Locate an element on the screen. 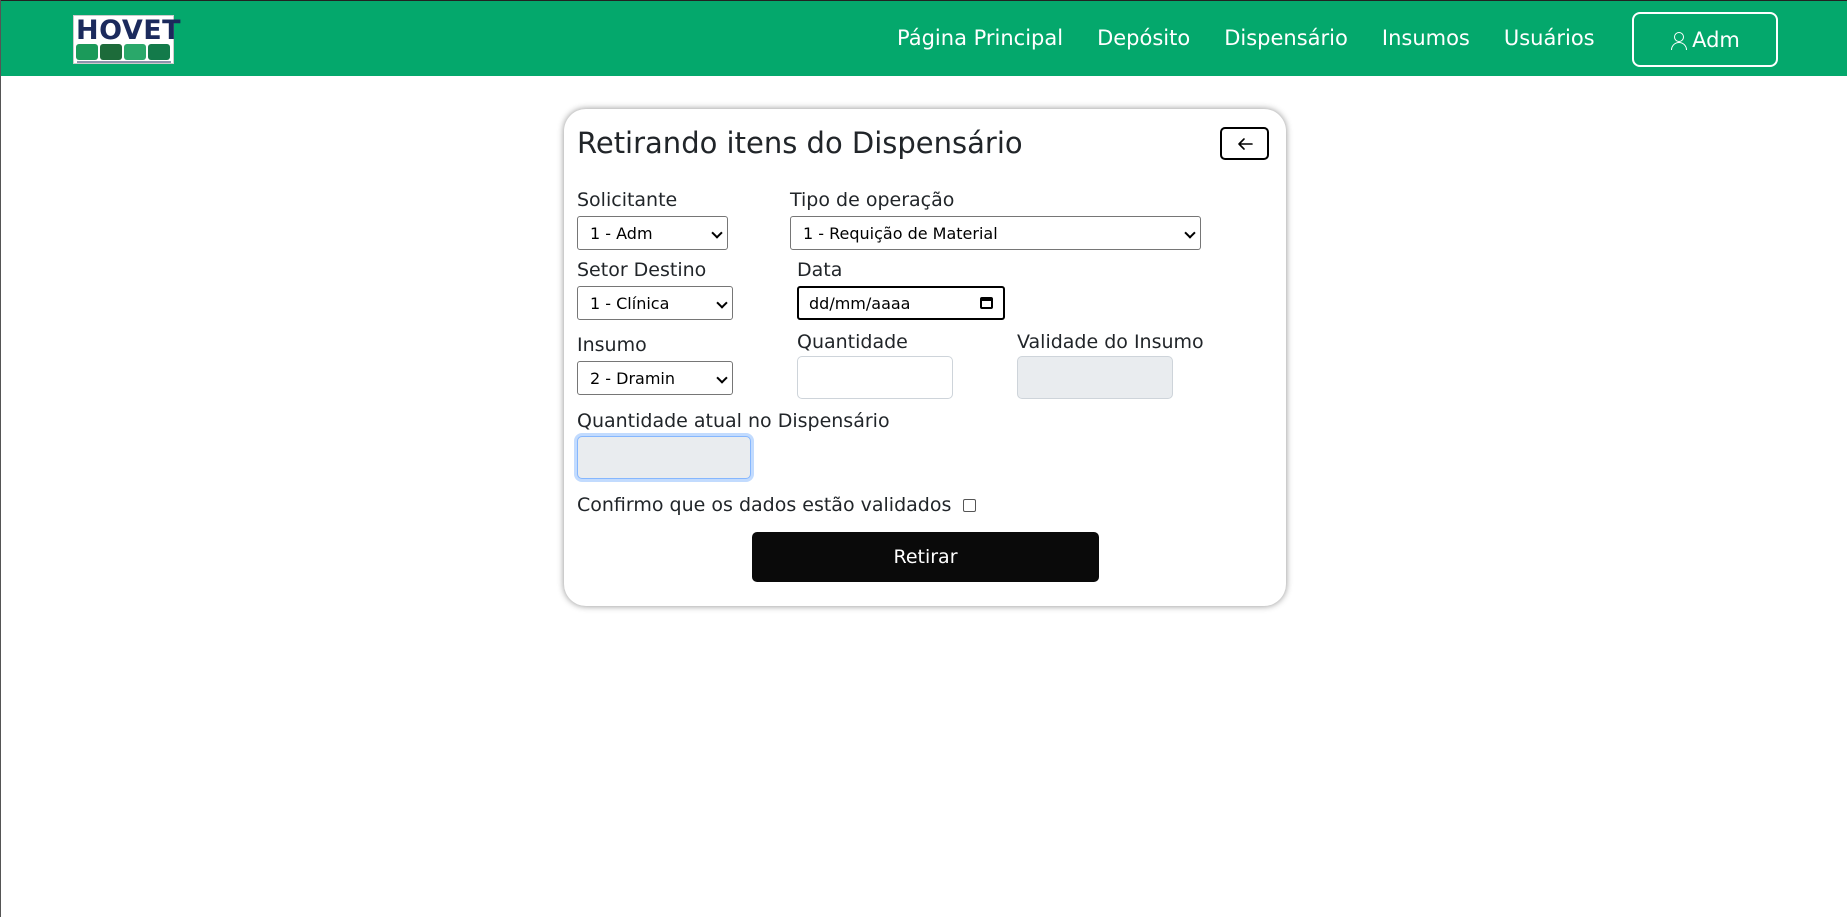 Image resolution: width=1847 pixels, height=917 pixels. back-button is located at coordinates (1244, 143).